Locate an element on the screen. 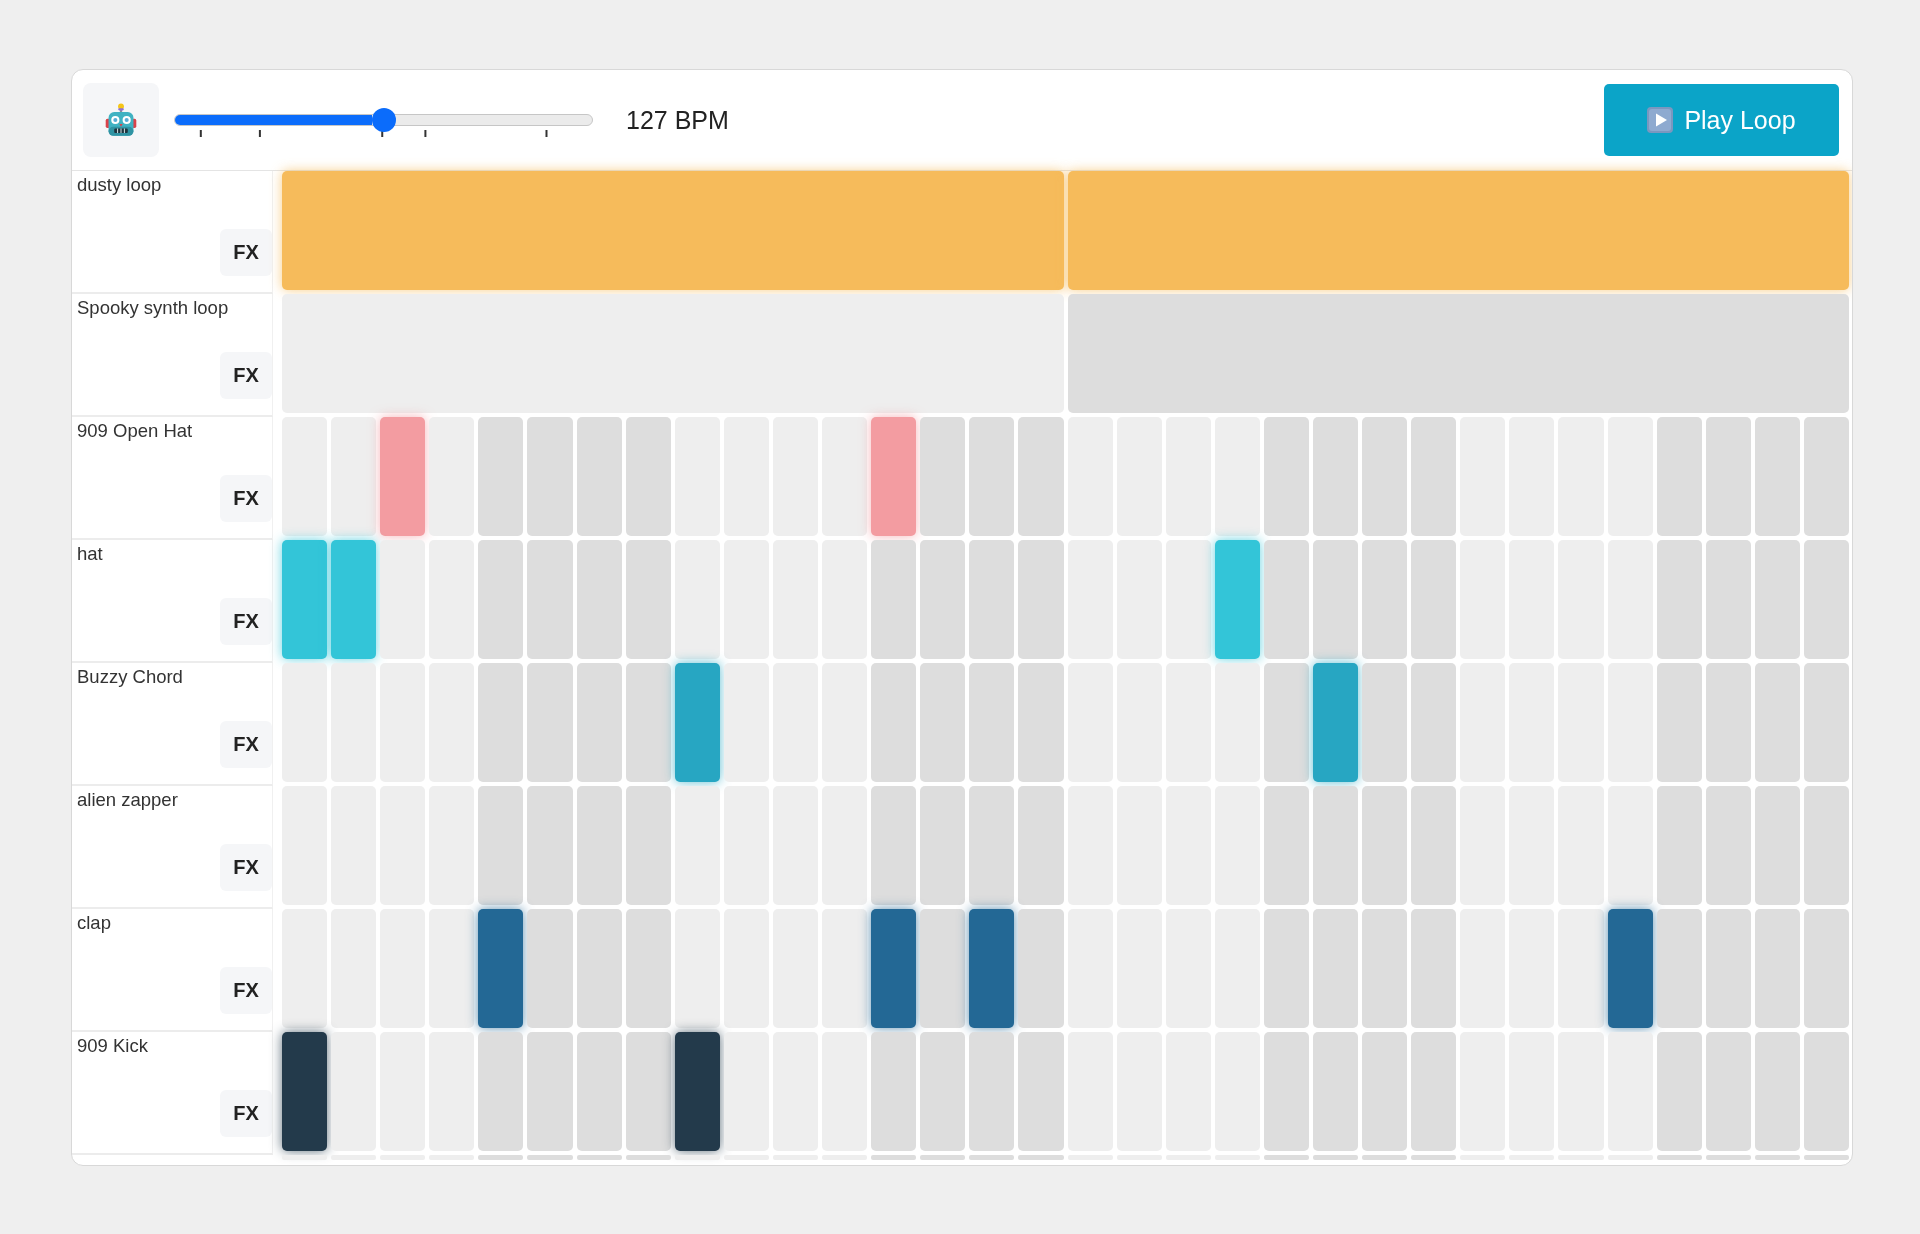  slider-thumb is located at coordinates (383, 120).